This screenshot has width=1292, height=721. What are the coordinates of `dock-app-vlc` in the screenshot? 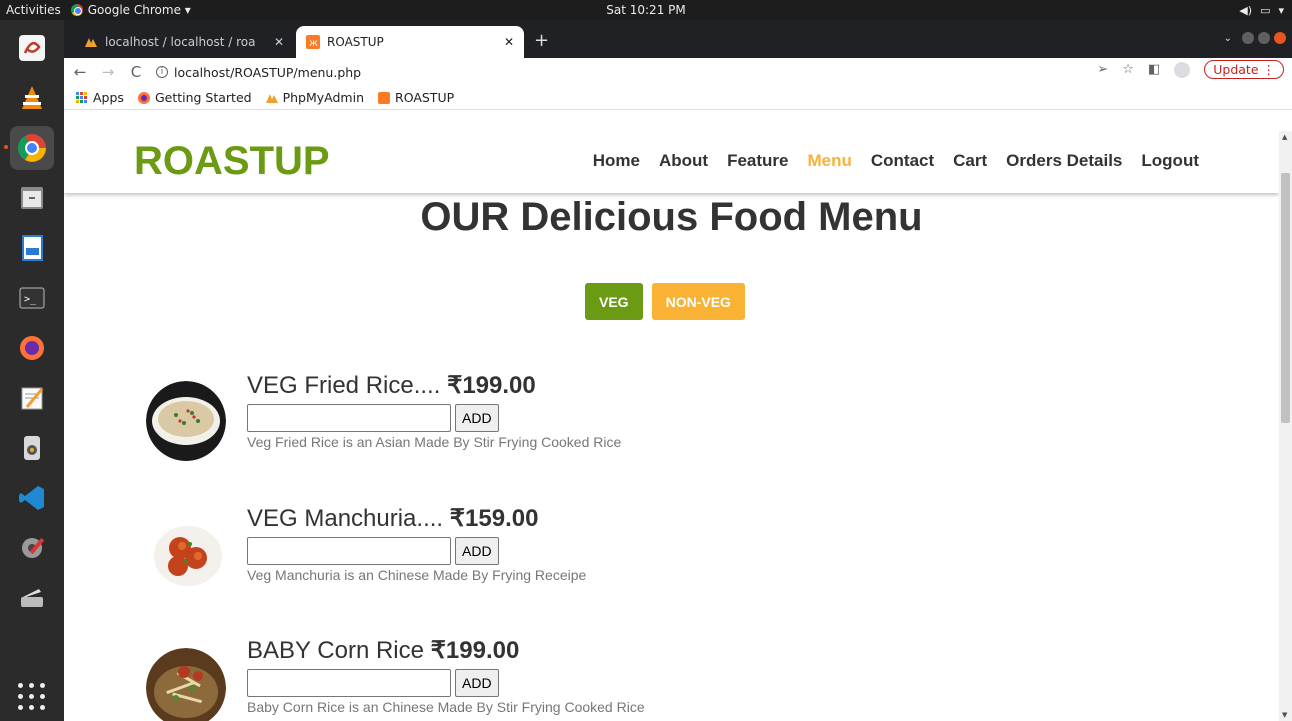 It's located at (32, 98).